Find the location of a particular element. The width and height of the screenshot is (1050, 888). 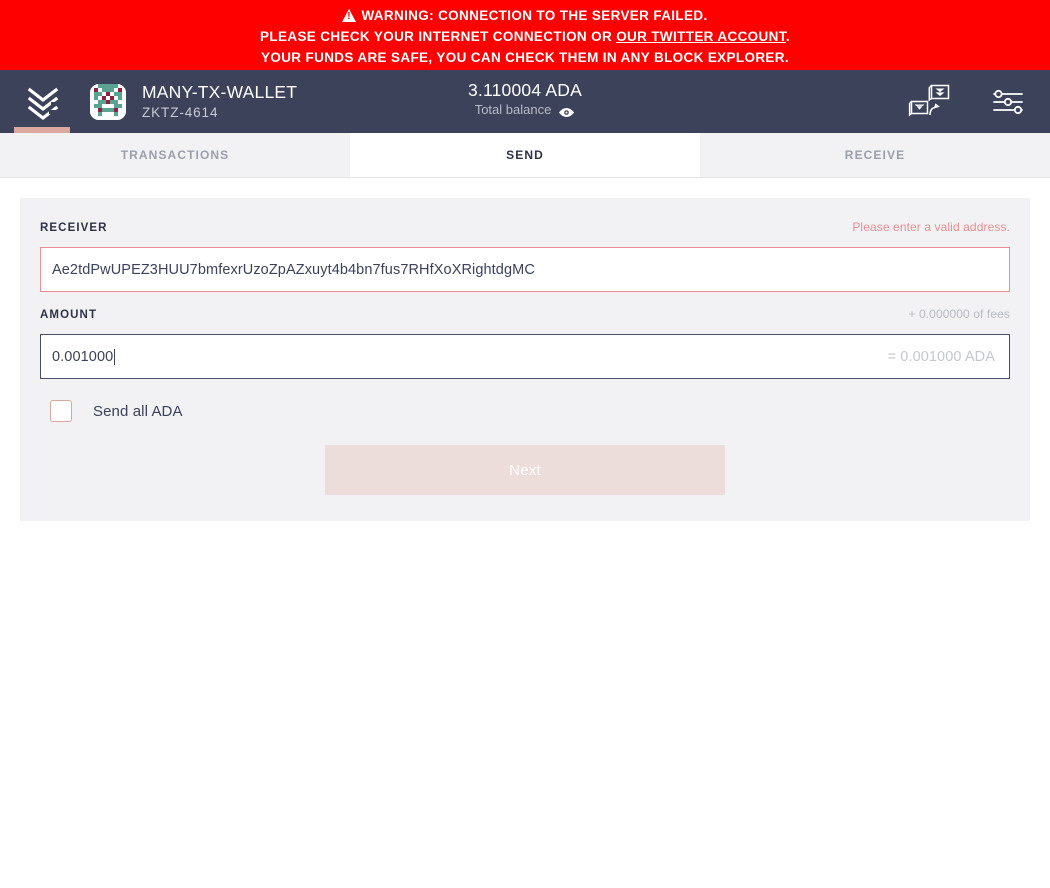

active-nav-accent-bar is located at coordinates (42, 130).